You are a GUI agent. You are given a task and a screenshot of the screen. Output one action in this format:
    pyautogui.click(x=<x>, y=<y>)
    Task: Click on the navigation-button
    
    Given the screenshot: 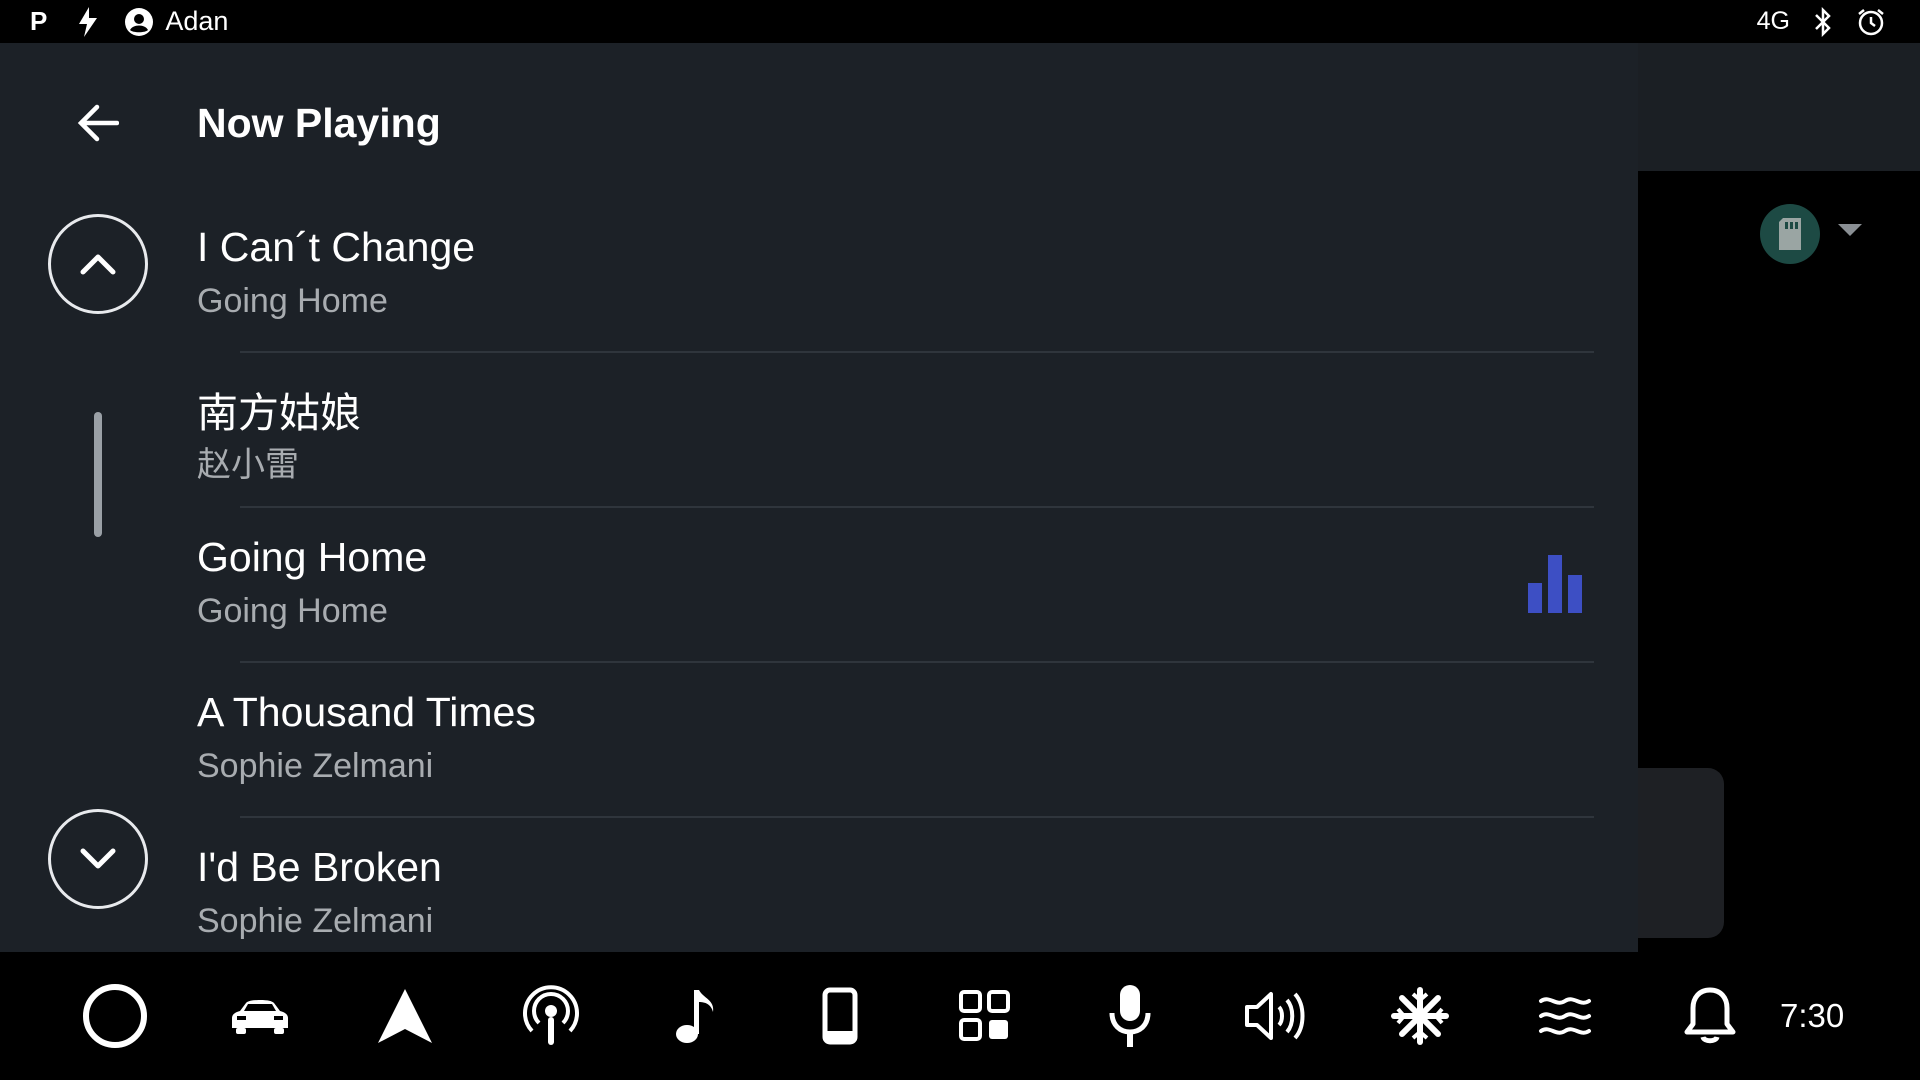 What is the action you would take?
    pyautogui.click(x=405, y=1016)
    